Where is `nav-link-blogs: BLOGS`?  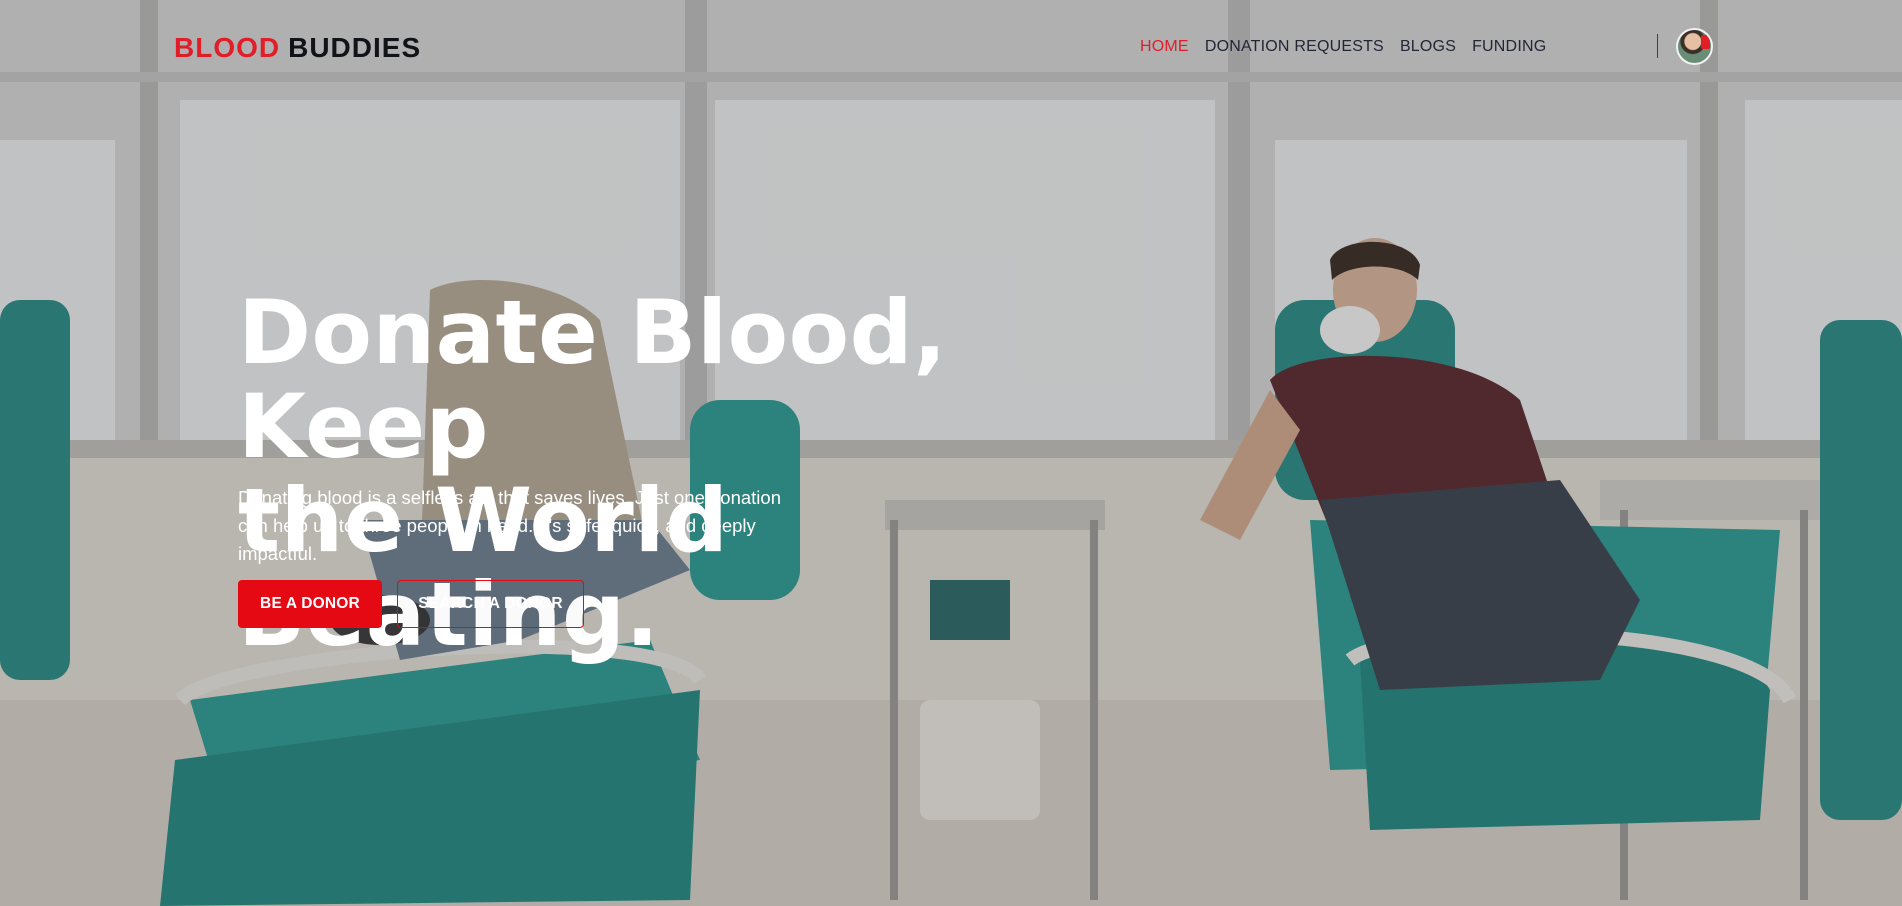
nav-link-blogs: BLOGS is located at coordinates (1428, 47).